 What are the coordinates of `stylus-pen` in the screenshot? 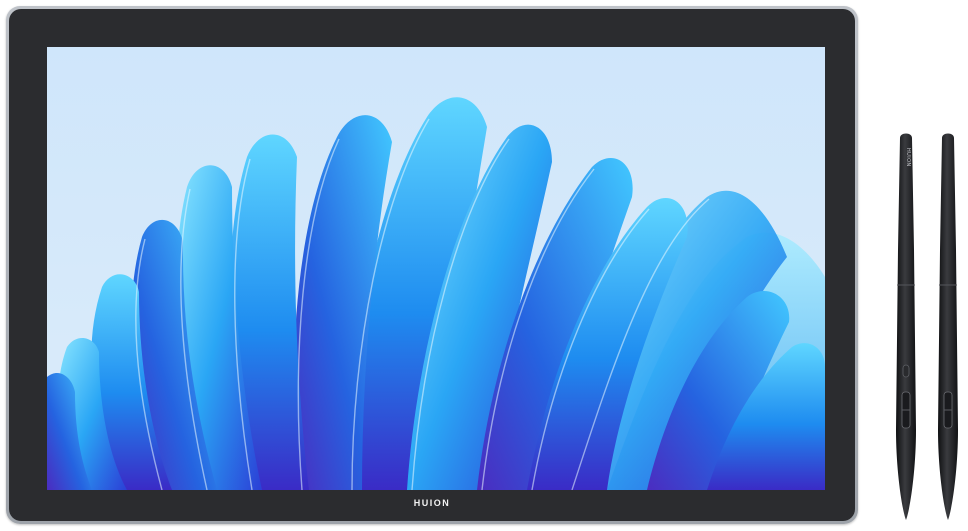 It's located at (948, 325).